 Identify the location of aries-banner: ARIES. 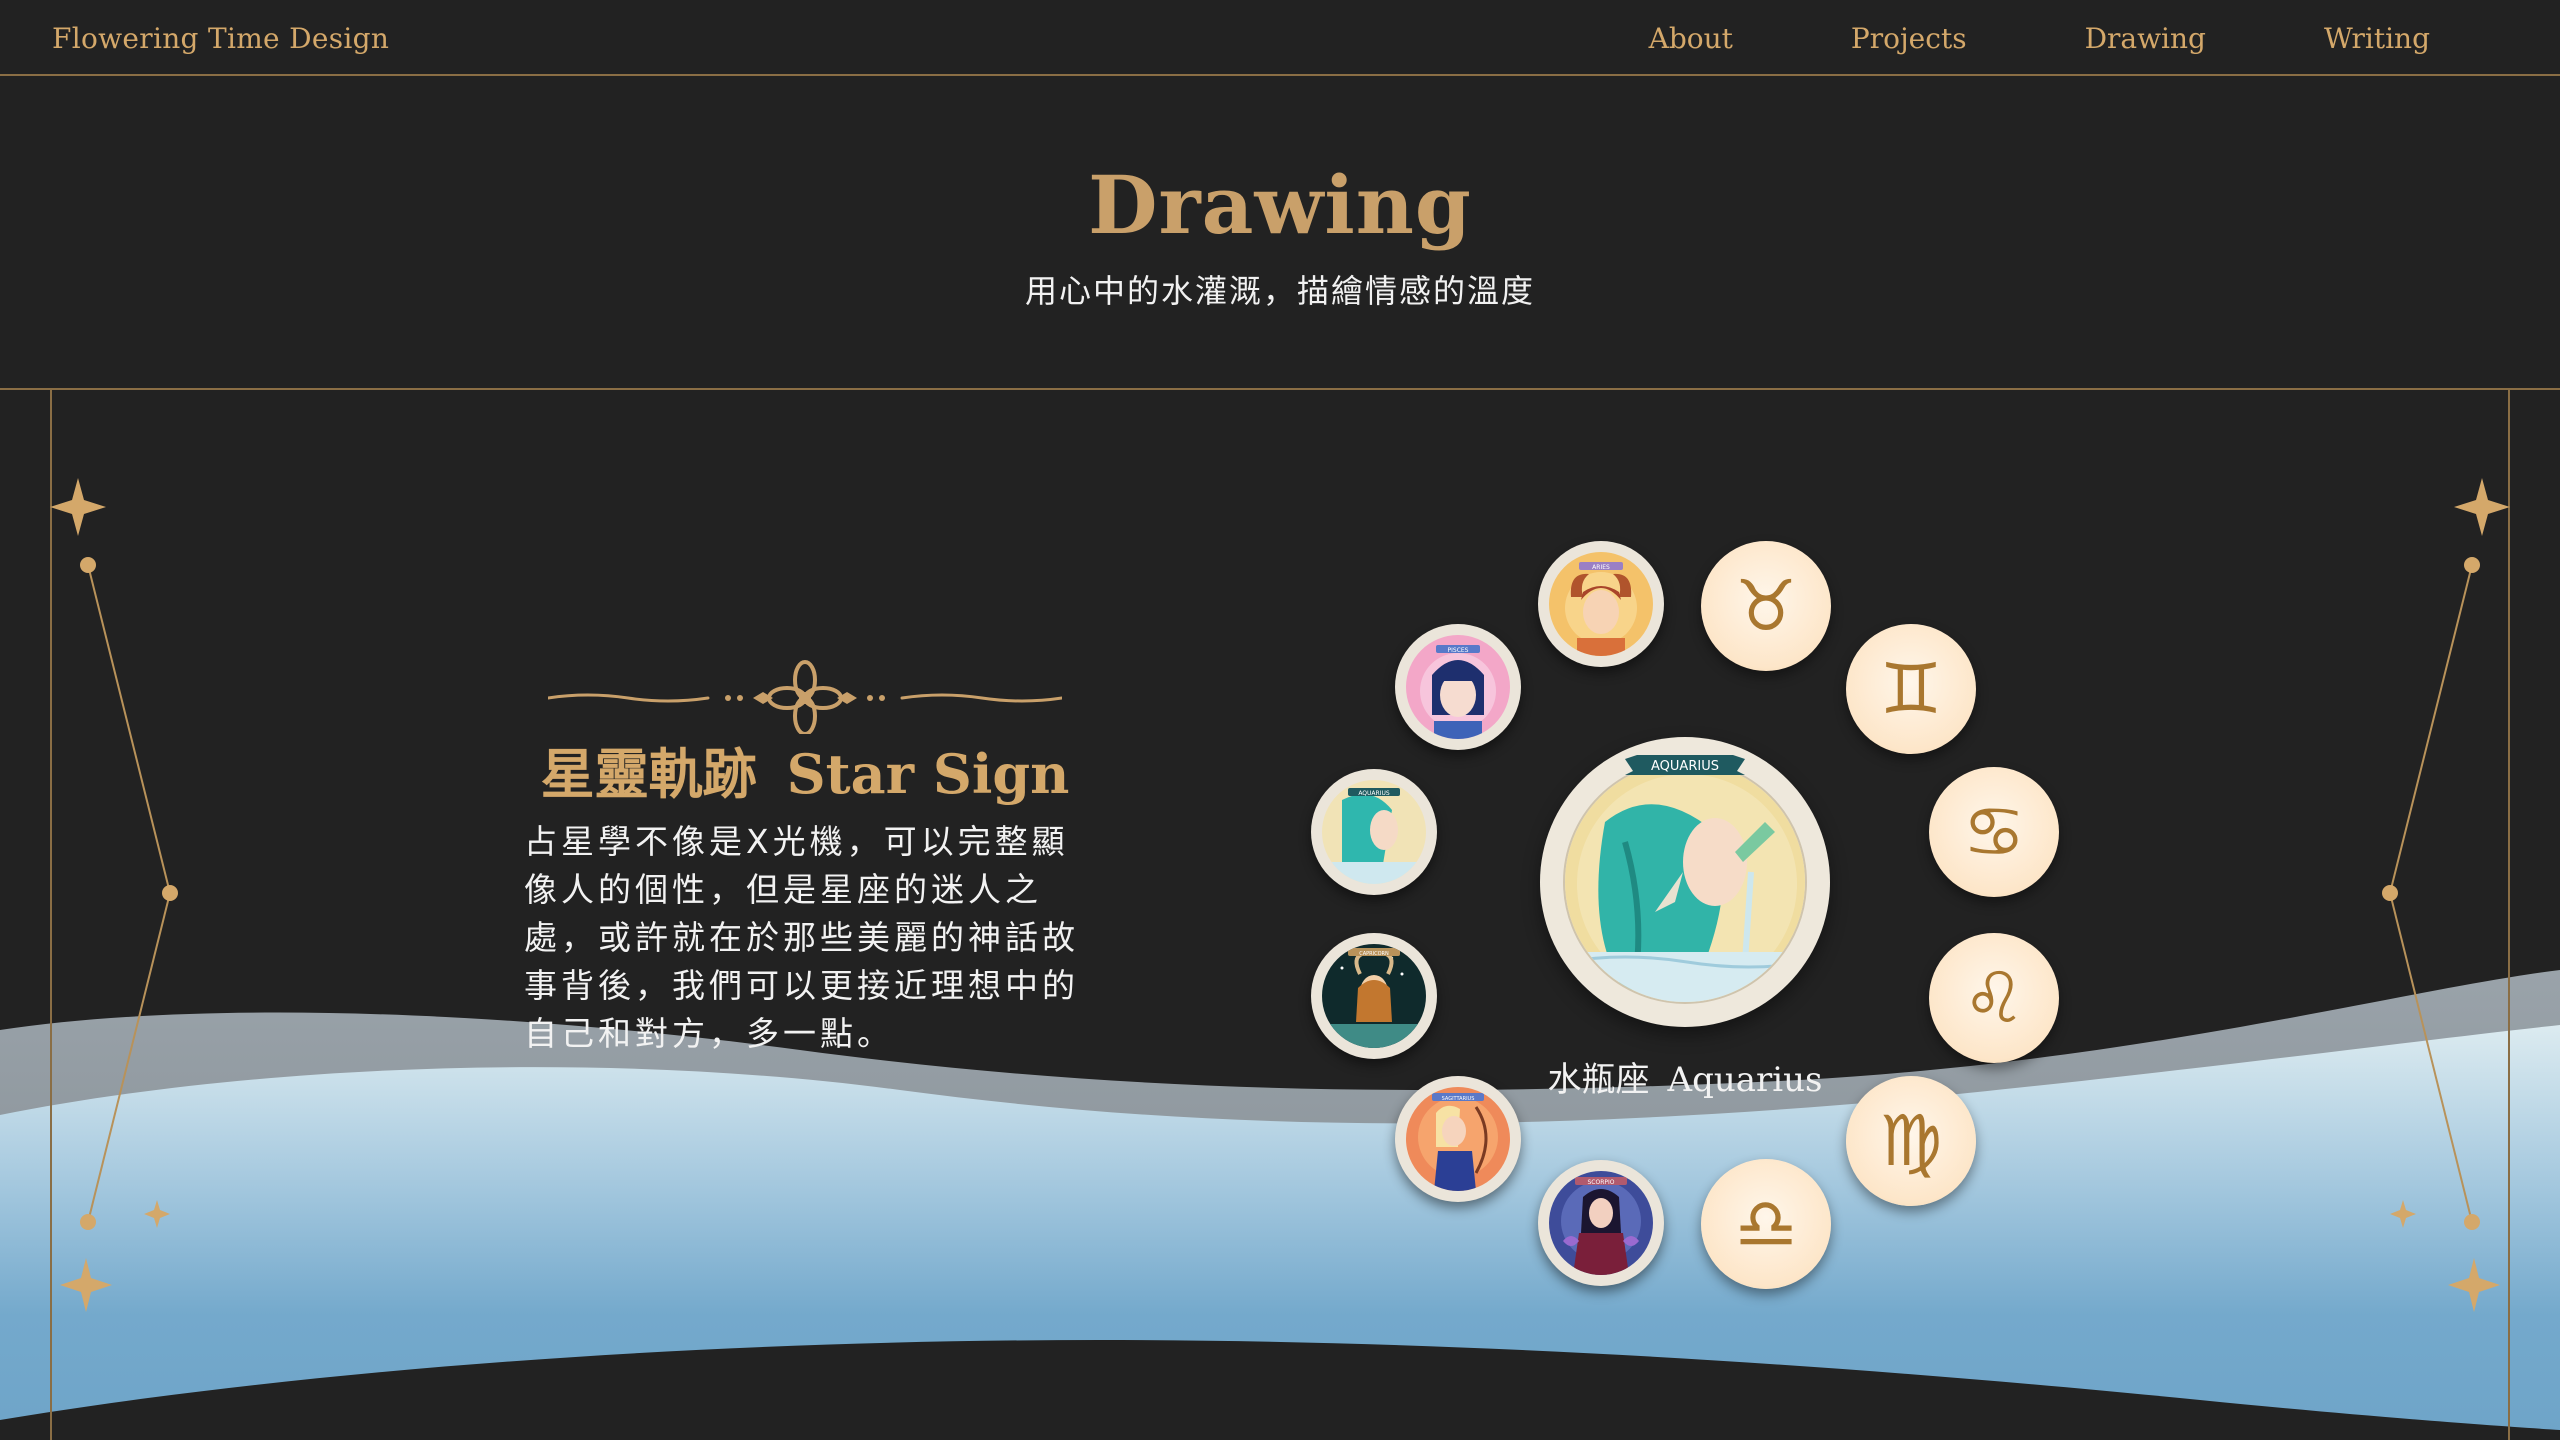
(1601, 567).